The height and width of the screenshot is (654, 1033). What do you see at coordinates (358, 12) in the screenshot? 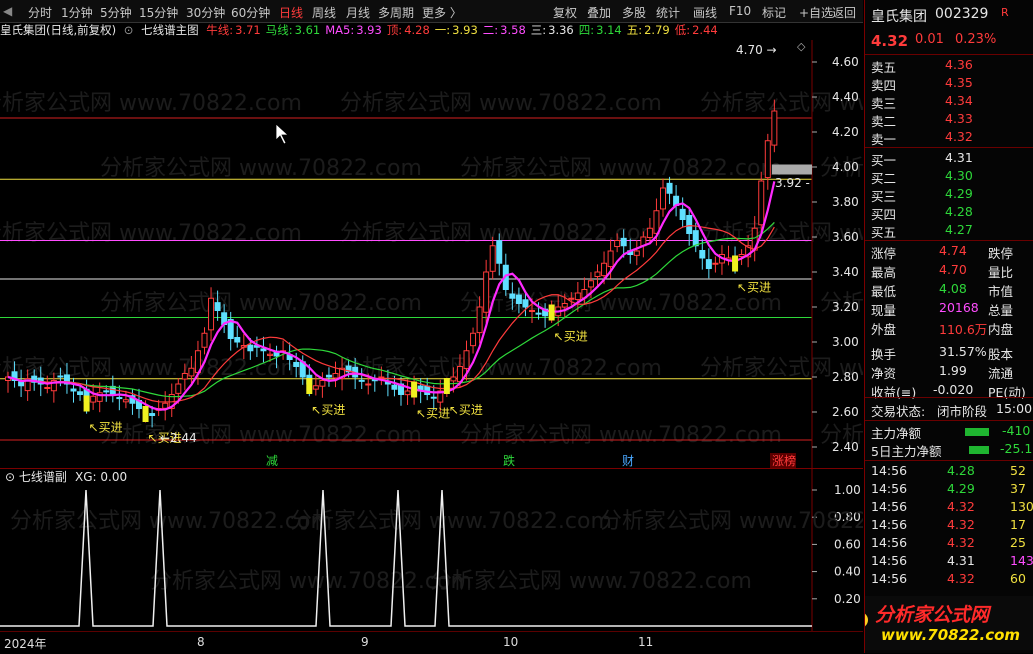
I see `toolbar-item-8: 月线` at bounding box center [358, 12].